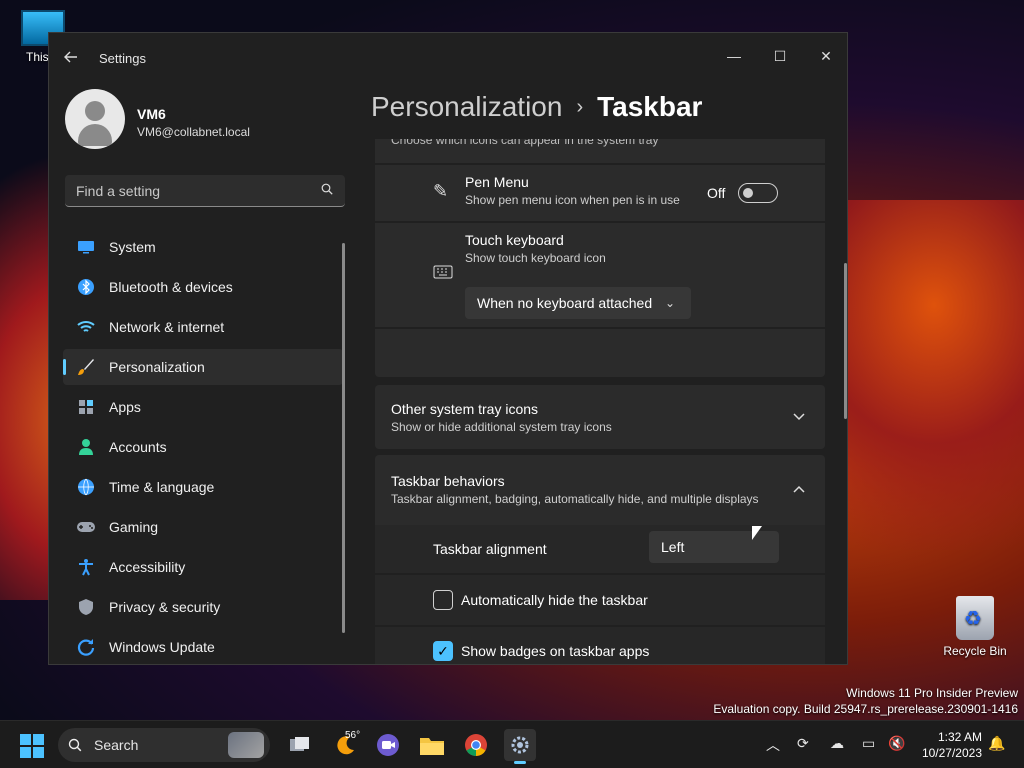 This screenshot has width=1024, height=768. Describe the element at coordinates (138, 447) in the screenshot. I see `sidebar-item-label: Accounts` at that location.